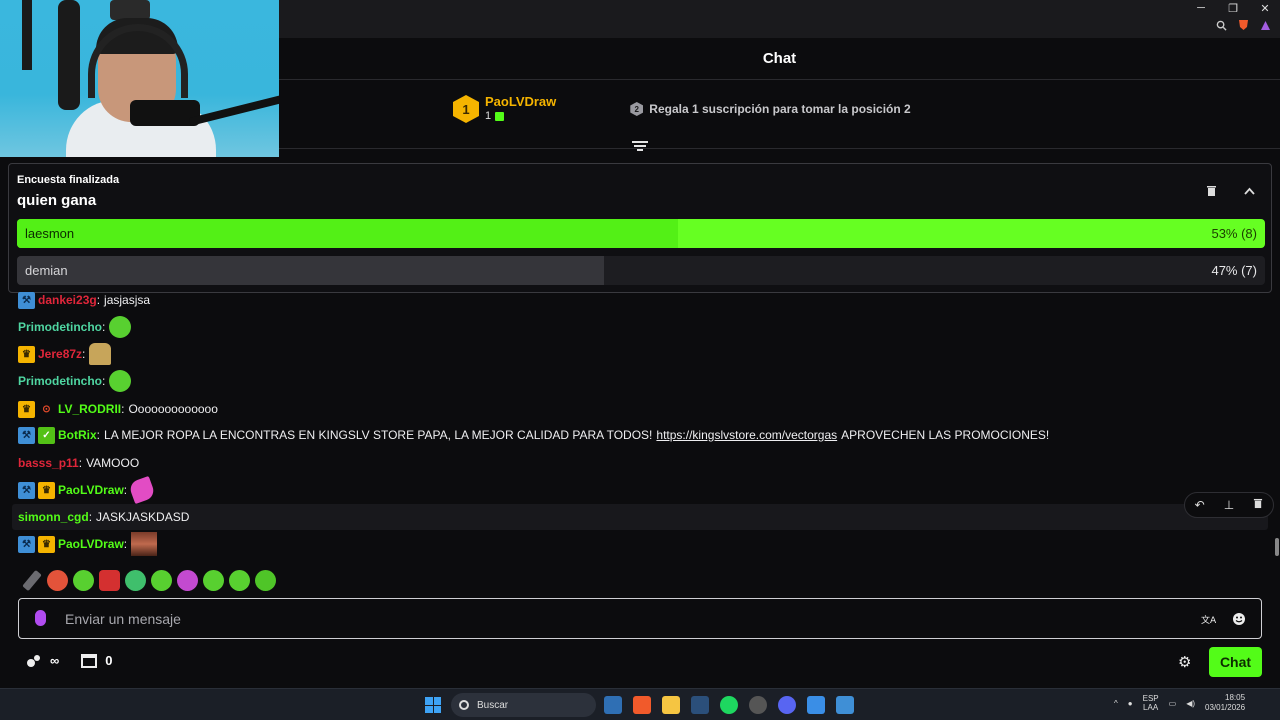 The image size is (1280, 720). What do you see at coordinates (1243, 25) in the screenshot?
I see `brave-shield-icon` at bounding box center [1243, 25].